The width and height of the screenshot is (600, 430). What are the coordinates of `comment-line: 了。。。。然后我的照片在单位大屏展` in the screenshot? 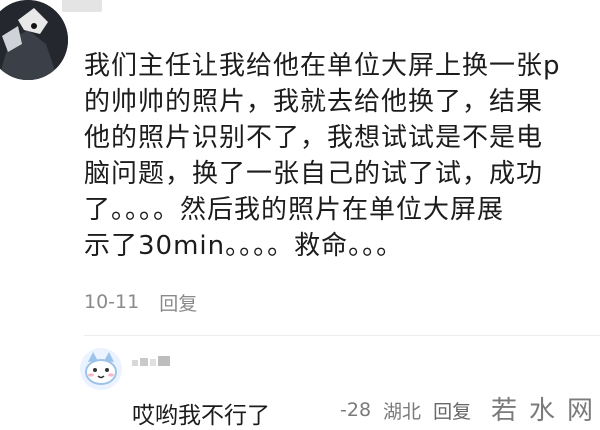 It's located at (294, 210).